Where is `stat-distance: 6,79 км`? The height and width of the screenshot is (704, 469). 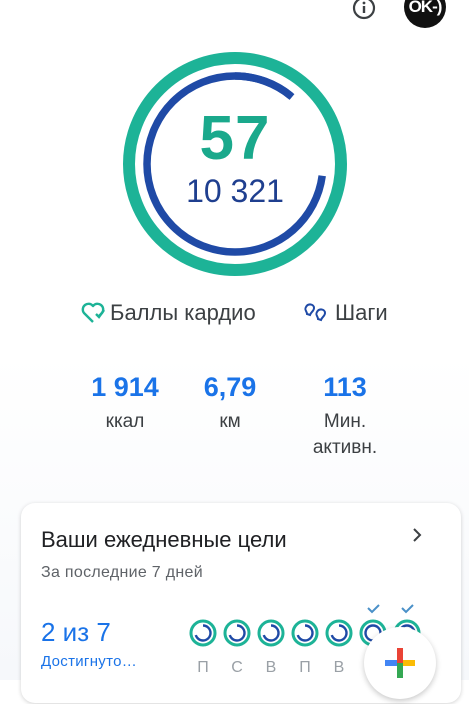 stat-distance: 6,79 км is located at coordinates (230, 416).